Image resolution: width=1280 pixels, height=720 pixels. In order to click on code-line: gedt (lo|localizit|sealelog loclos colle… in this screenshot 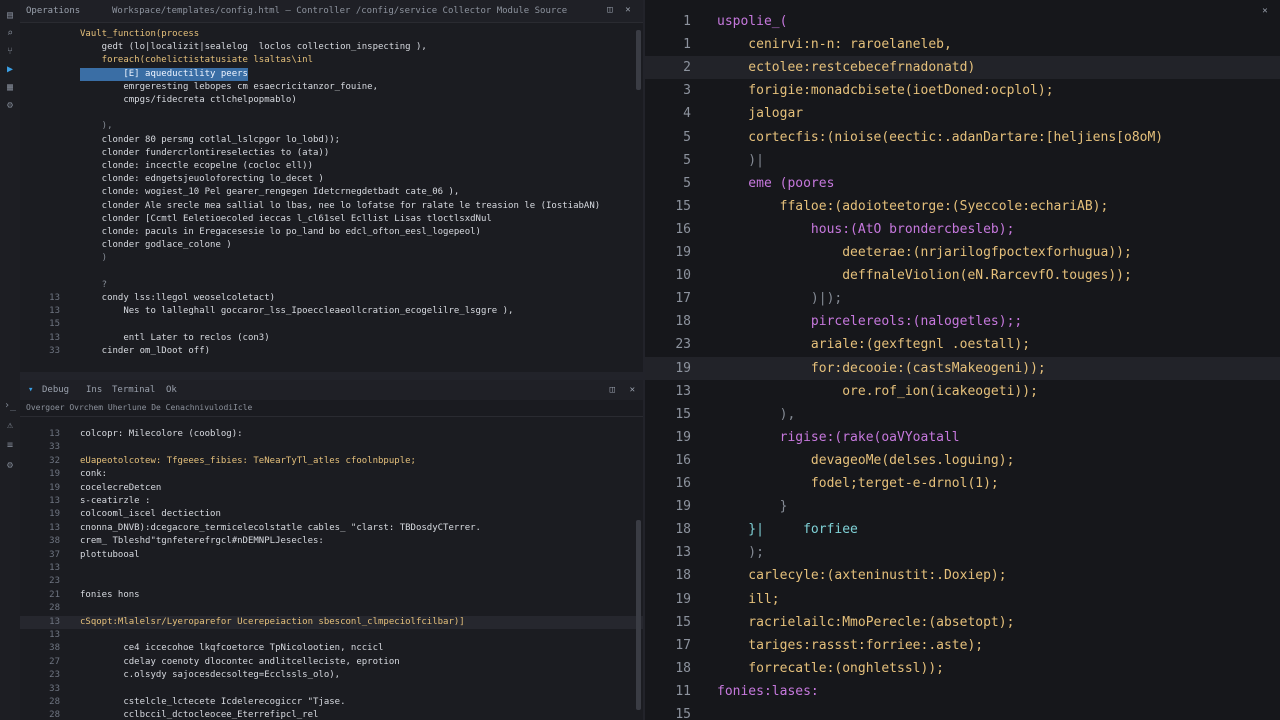, I will do `click(331, 47)`.